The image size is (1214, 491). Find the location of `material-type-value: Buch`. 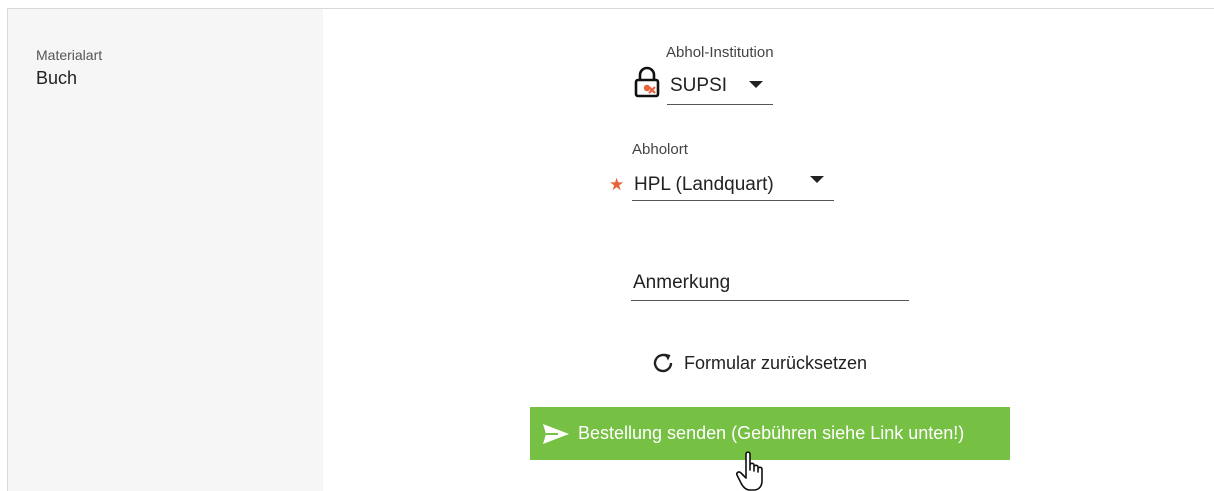

material-type-value: Buch is located at coordinates (57, 78).